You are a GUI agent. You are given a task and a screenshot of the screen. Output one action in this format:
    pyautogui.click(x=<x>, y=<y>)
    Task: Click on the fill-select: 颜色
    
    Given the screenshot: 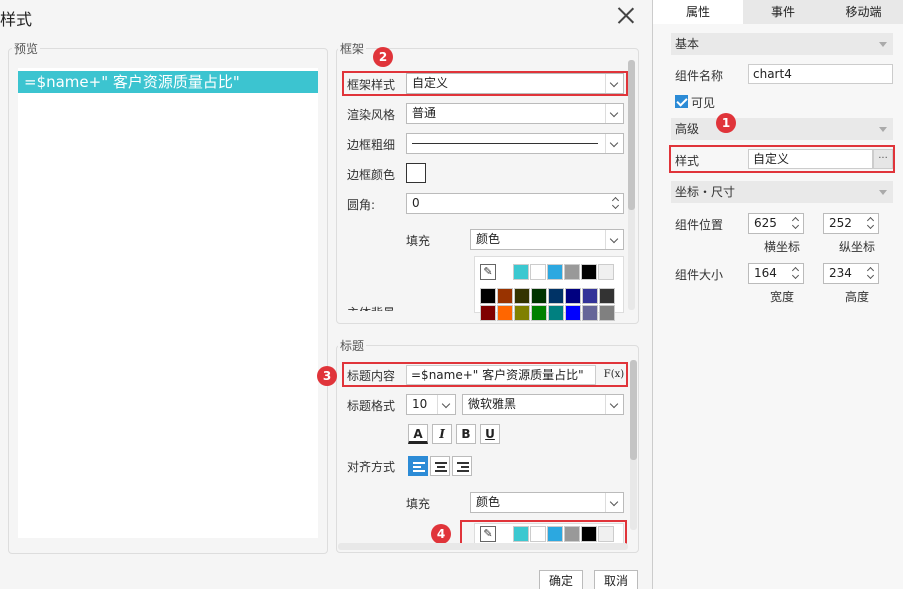 What is the action you would take?
    pyautogui.click(x=547, y=239)
    